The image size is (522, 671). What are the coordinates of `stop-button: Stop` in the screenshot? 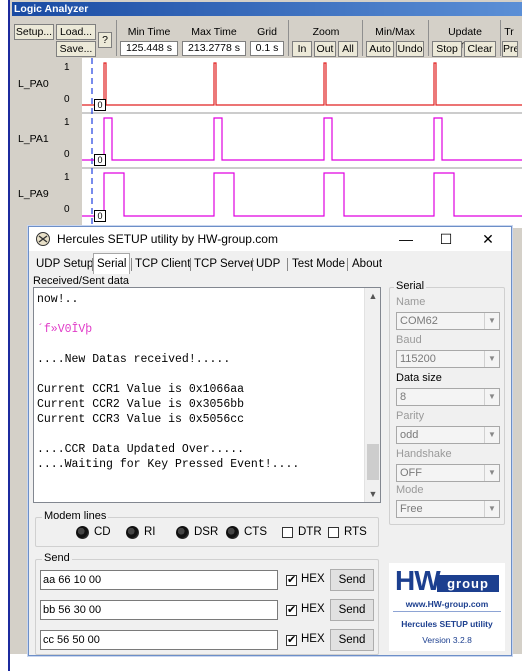 It's located at (447, 49).